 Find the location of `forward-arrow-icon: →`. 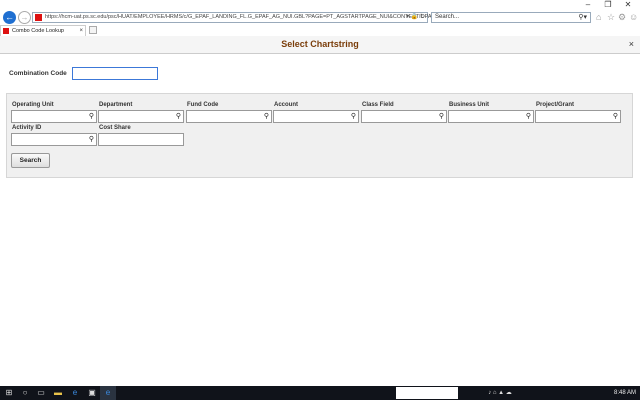

forward-arrow-icon: → is located at coordinates (24, 17).